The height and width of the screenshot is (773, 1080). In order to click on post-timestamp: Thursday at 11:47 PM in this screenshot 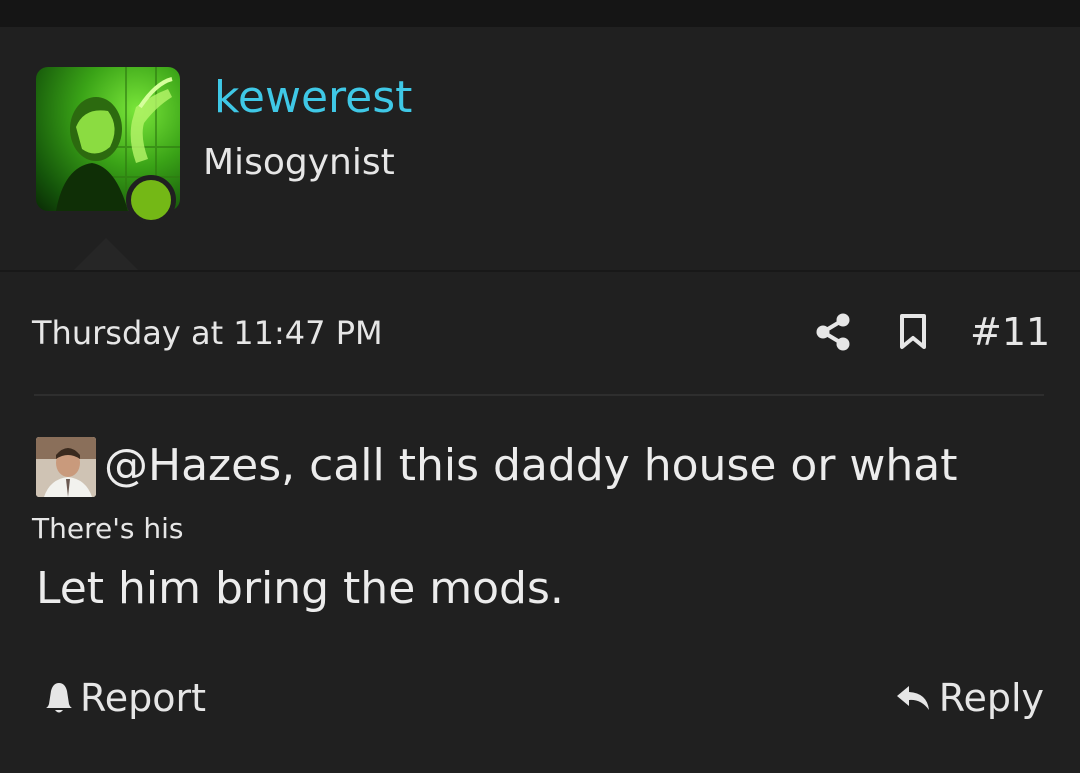, I will do `click(207, 333)`.